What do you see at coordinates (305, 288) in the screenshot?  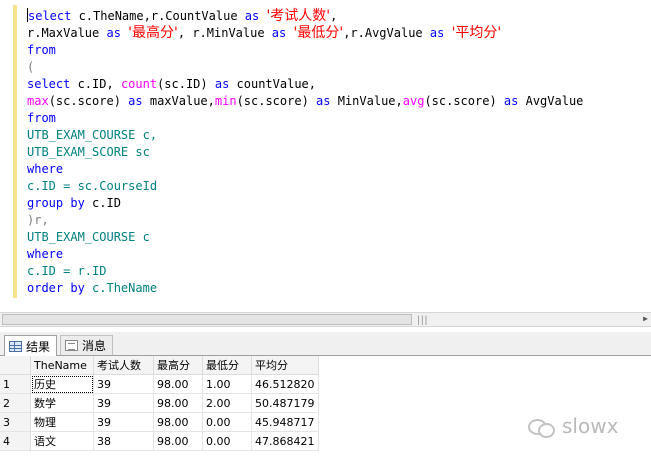 I see `code-line: order by c.TheName` at bounding box center [305, 288].